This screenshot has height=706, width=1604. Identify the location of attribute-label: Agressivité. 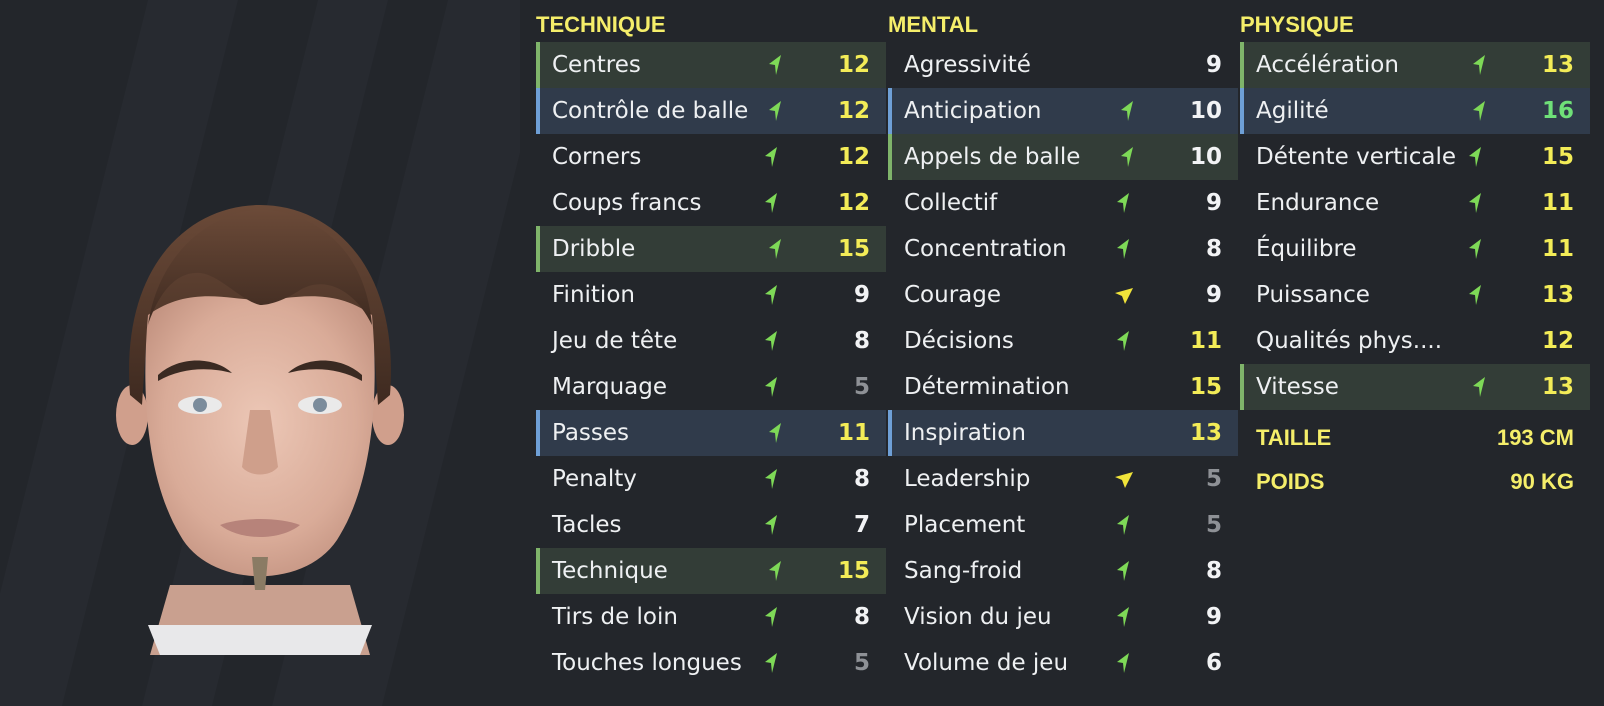
(967, 65).